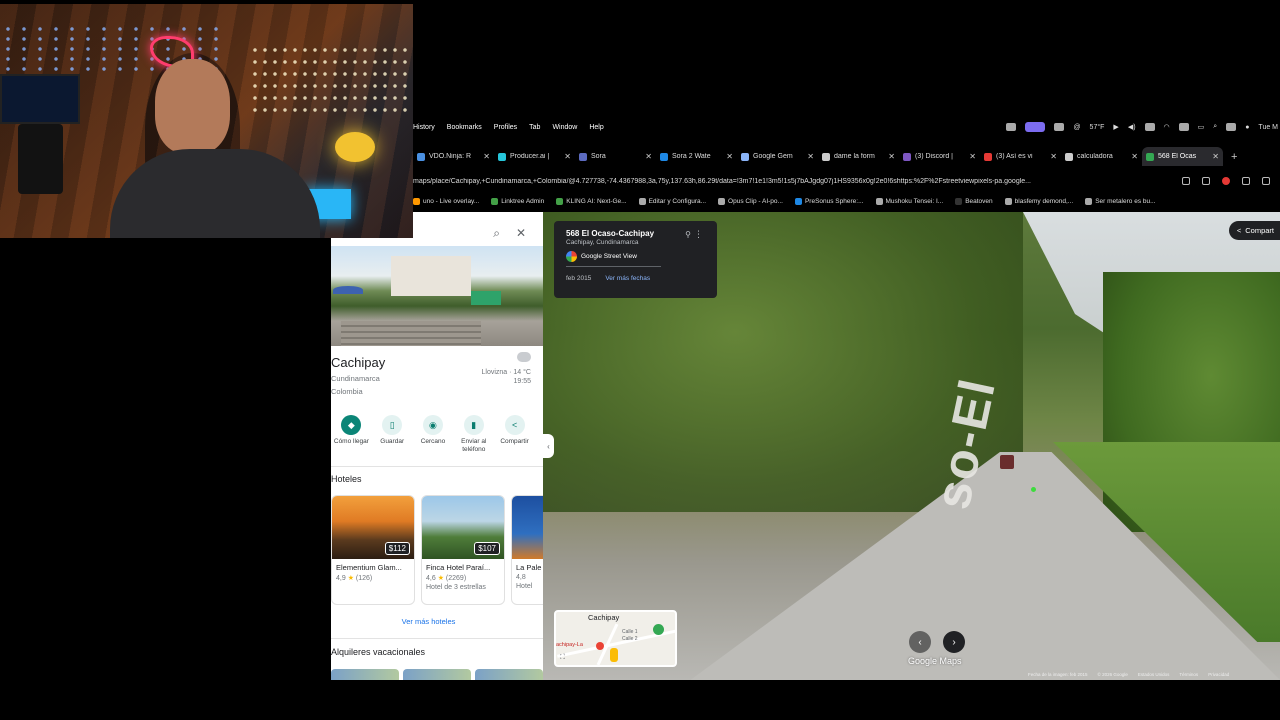  Describe the element at coordinates (527, 550) in the screenshot. I see `hotel-card: La Pale 4,8 Hotel` at that location.